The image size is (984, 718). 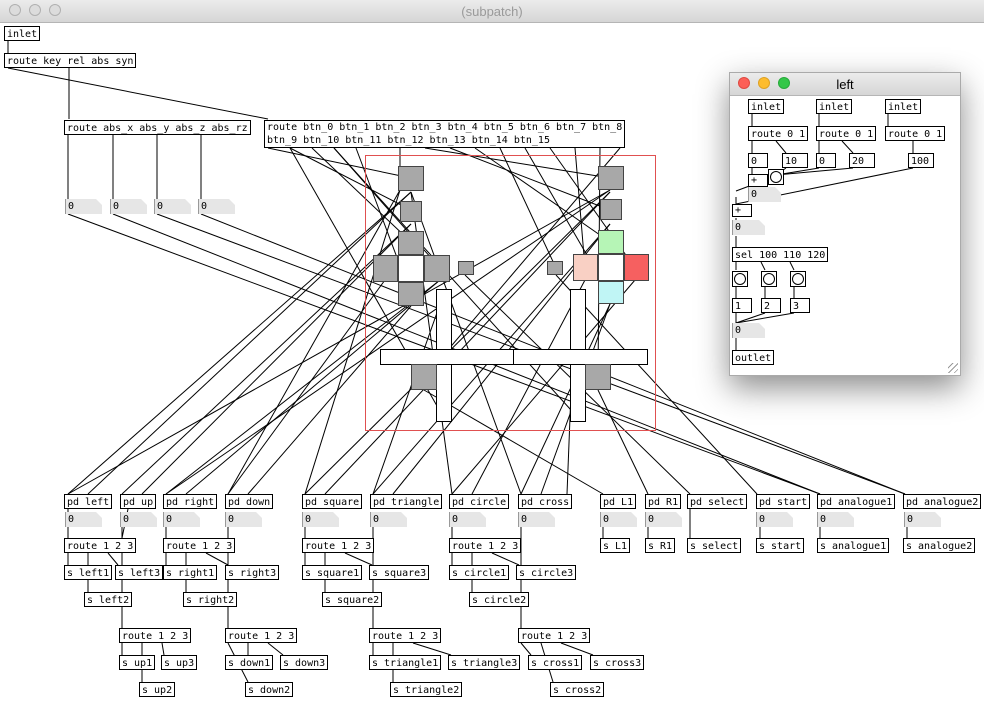 I want to click on number-box-start: 0, so click(x=774, y=519).